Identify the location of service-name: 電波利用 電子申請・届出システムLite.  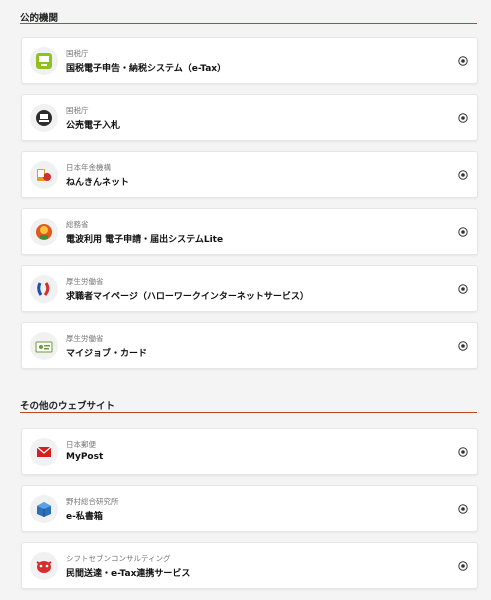
(145, 240).